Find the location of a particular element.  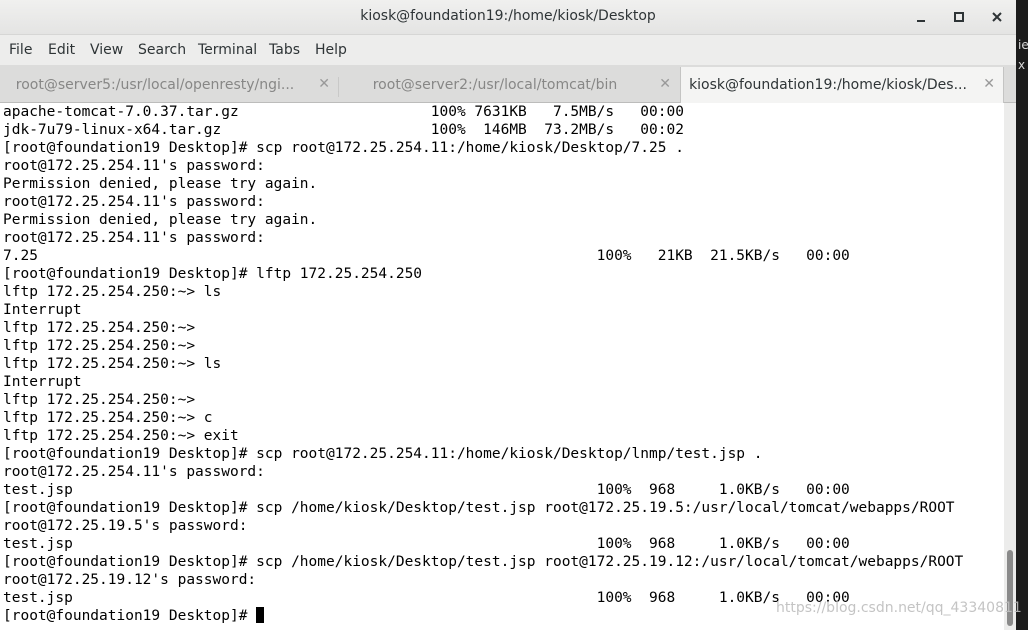

terminal-line: root@172.25.19.5's password: is located at coordinates (125, 526).